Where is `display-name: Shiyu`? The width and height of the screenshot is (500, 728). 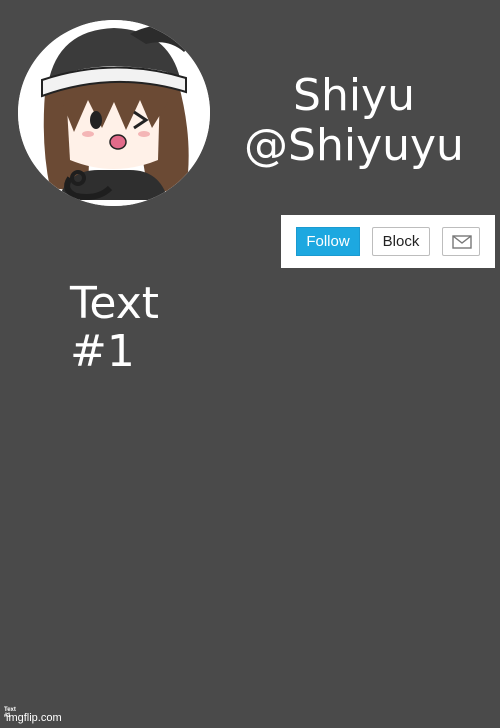
display-name: Shiyu is located at coordinates (354, 95).